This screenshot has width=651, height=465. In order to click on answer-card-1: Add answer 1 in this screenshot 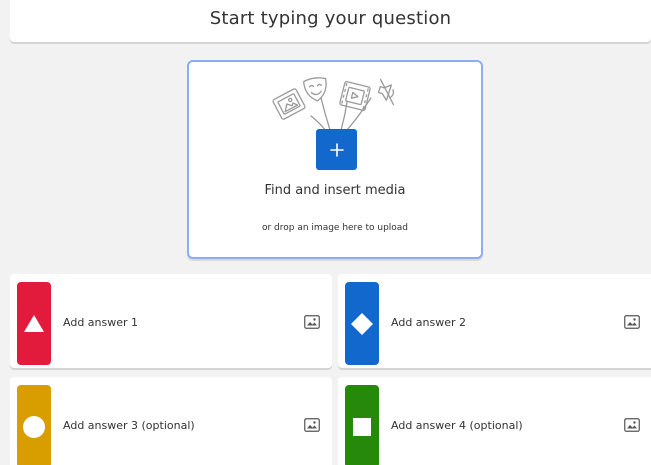, I will do `click(171, 321)`.